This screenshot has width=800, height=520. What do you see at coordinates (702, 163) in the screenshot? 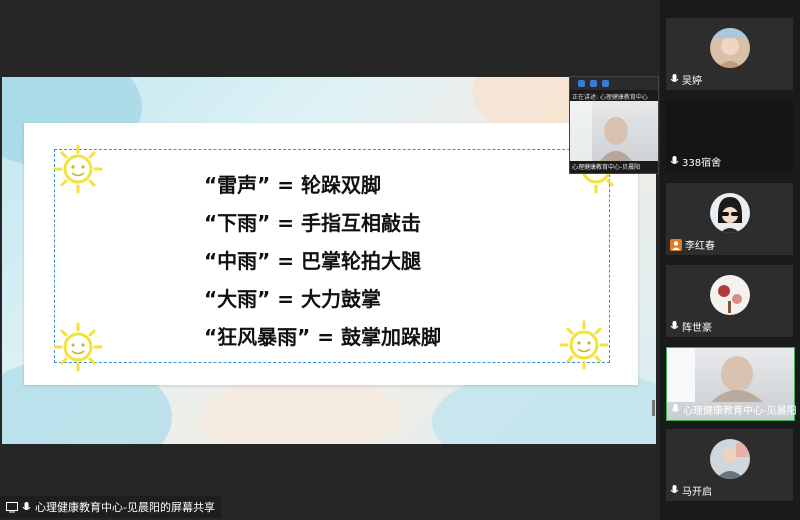
I see `participant-name: 338宿舍` at bounding box center [702, 163].